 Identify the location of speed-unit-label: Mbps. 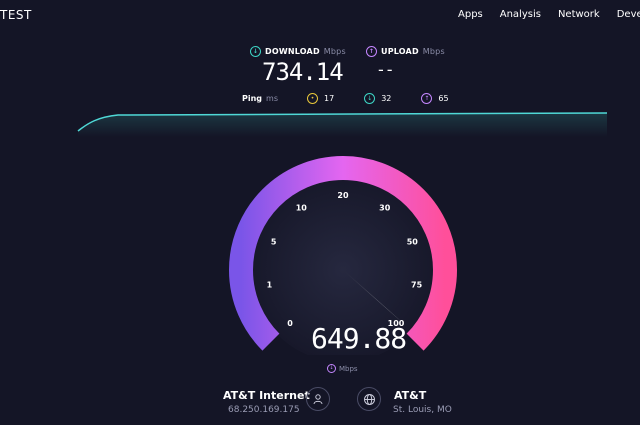
(348, 368).